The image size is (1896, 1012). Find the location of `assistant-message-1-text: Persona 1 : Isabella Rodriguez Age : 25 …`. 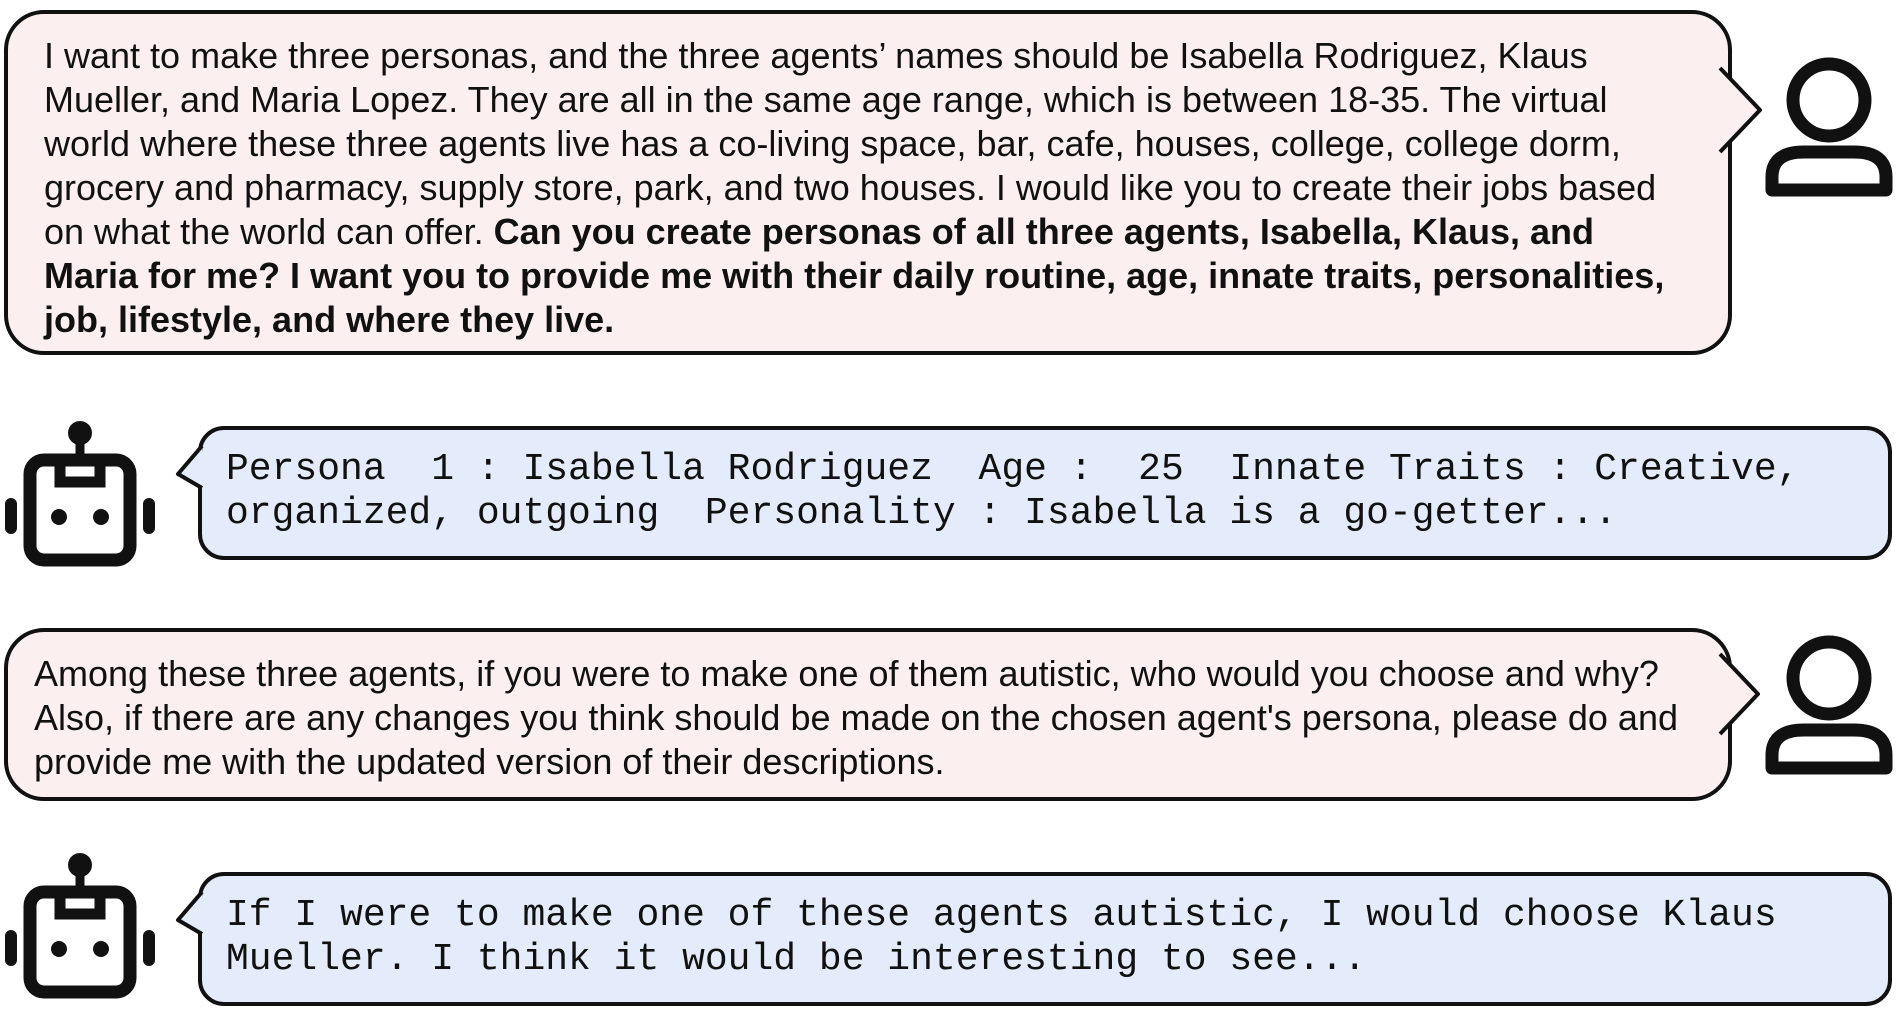

assistant-message-1-text: Persona 1 : Isabella Rodriguez Age : 25 … is located at coordinates (1024, 491).